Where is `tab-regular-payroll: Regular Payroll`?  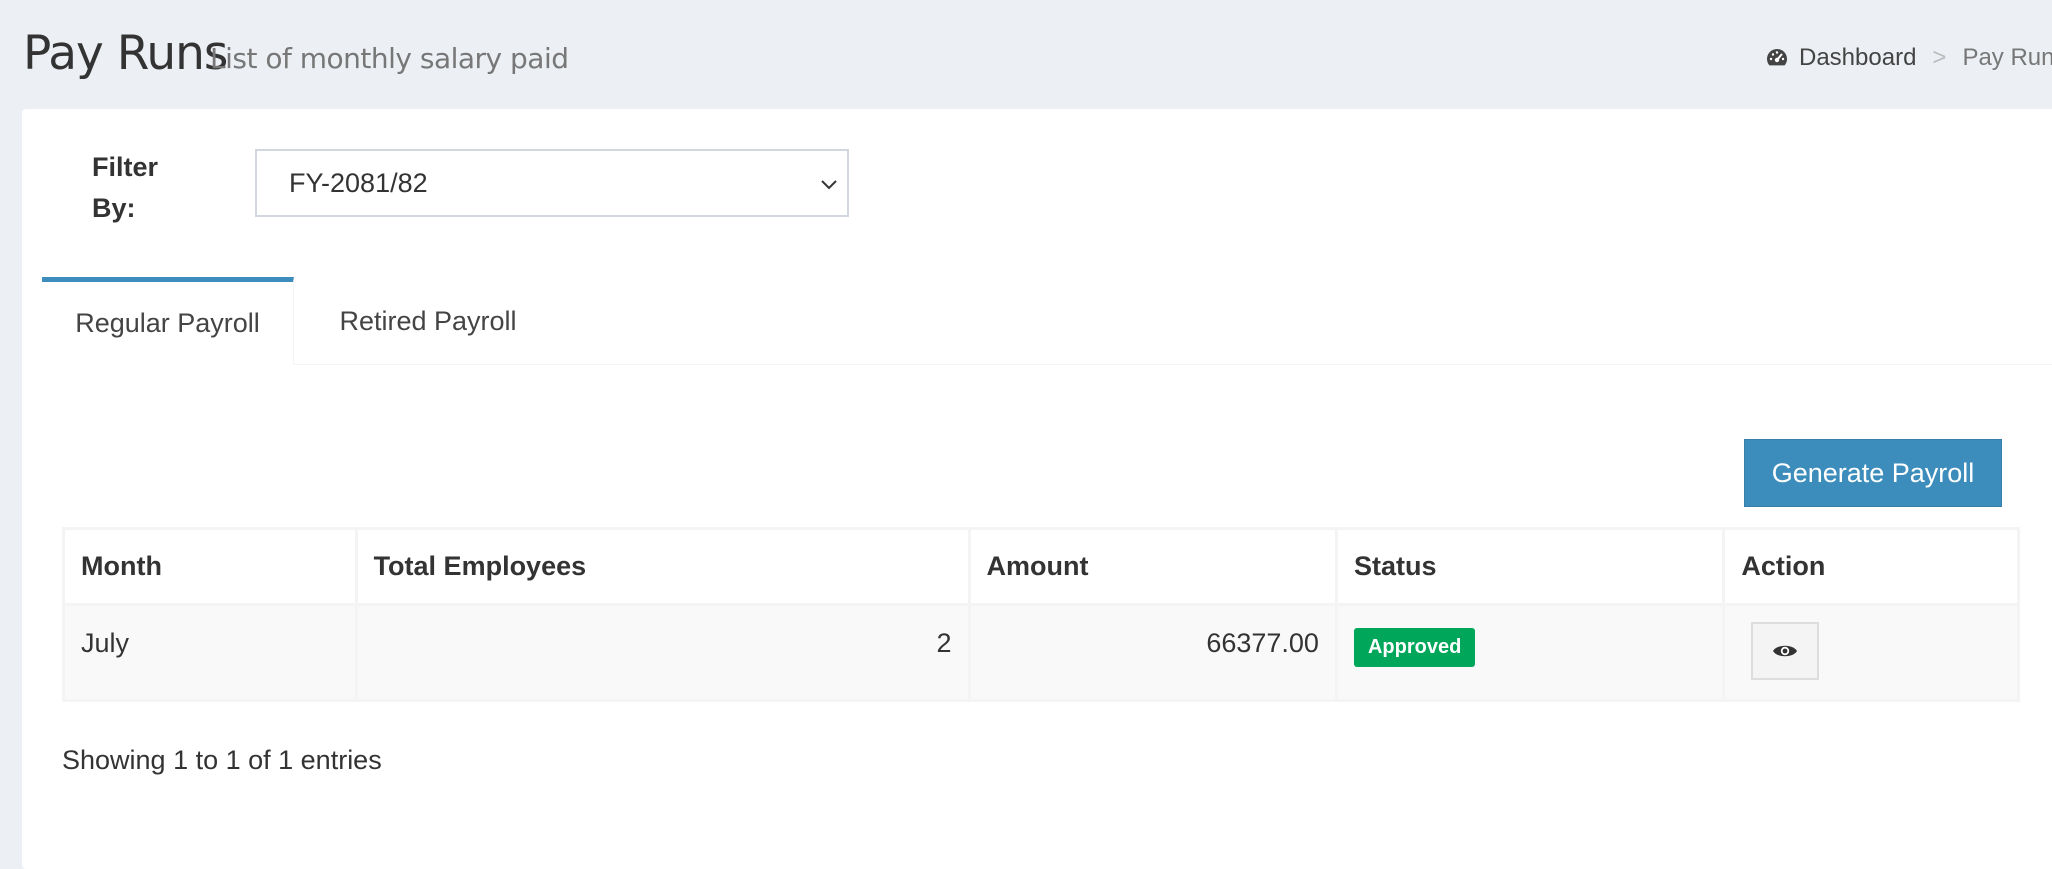
tab-regular-payroll: Regular Payroll is located at coordinates (168, 321).